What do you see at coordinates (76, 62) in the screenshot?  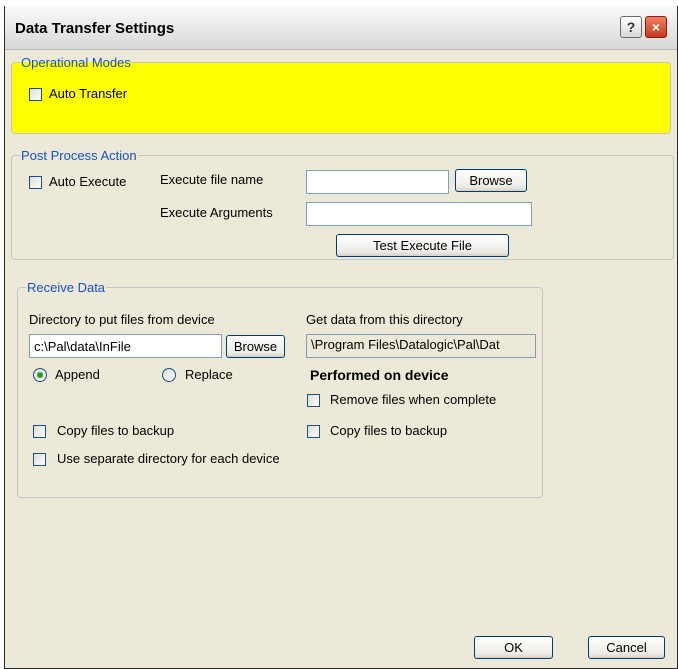 I see `operational-modes-legend: Operational Modes` at bounding box center [76, 62].